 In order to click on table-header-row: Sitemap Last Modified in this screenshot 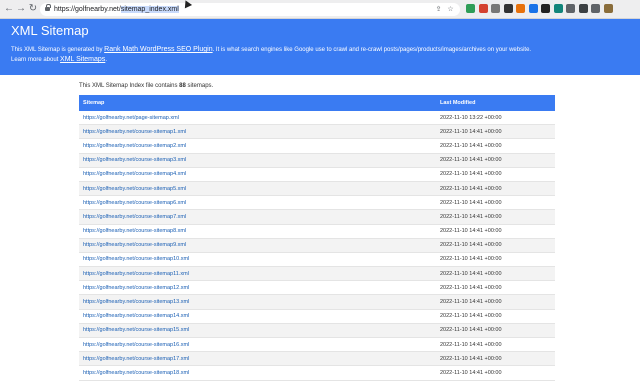, I will do `click(317, 103)`.